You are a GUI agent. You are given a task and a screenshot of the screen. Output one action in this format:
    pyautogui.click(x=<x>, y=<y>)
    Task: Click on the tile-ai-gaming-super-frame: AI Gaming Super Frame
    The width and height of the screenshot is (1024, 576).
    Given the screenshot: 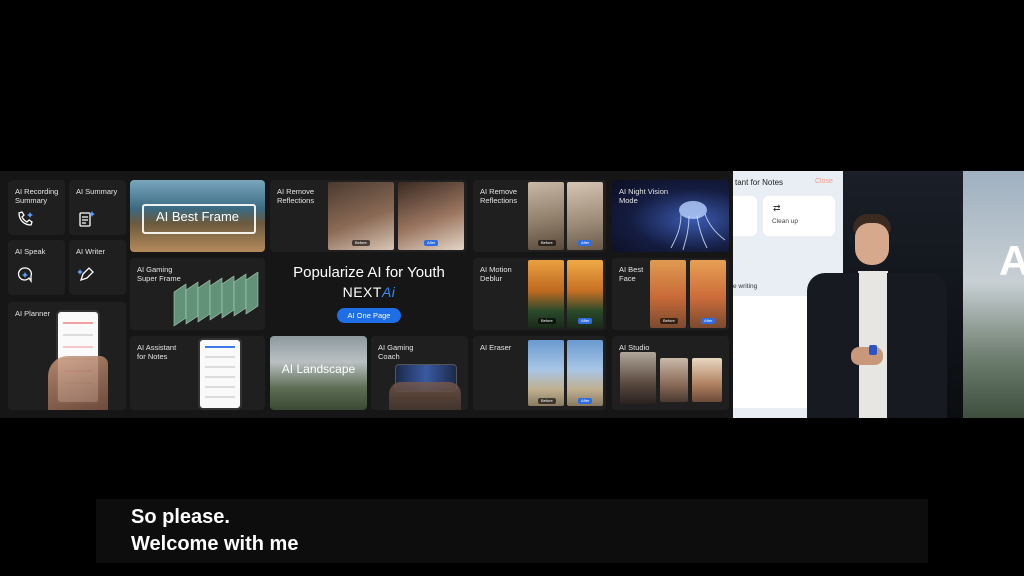 What is the action you would take?
    pyautogui.click(x=197, y=294)
    